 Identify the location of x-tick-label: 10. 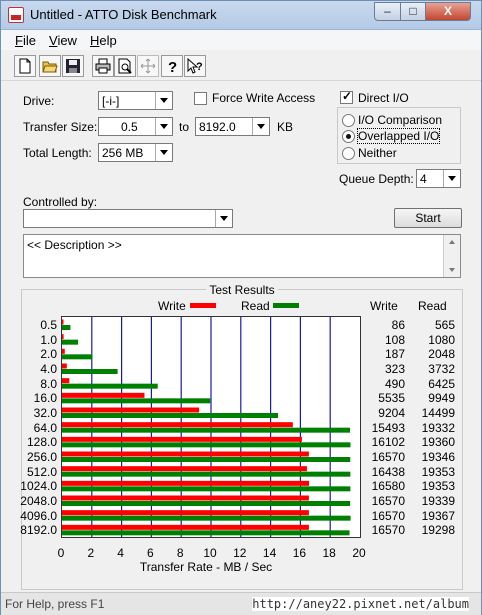
(210, 553).